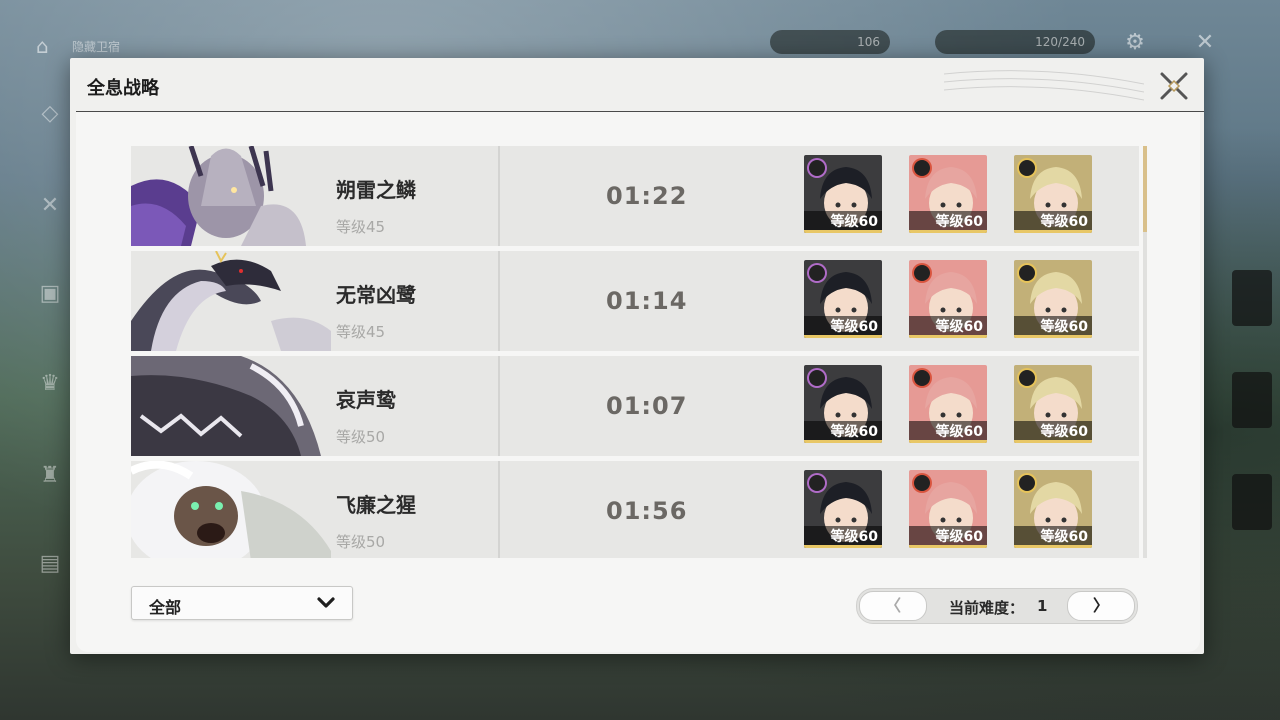 This screenshot has height=720, width=1280. I want to click on settings-icon: ⚙, so click(1135, 43).